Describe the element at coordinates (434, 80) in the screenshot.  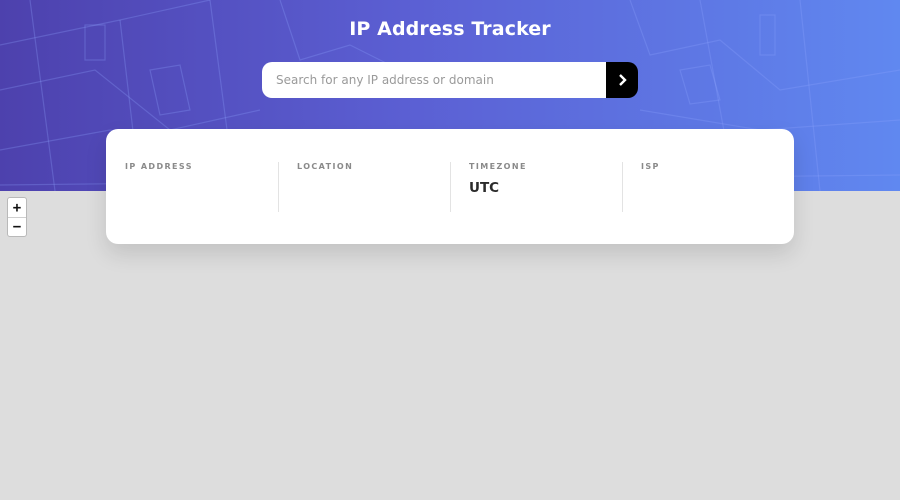
I see `search-input` at that location.